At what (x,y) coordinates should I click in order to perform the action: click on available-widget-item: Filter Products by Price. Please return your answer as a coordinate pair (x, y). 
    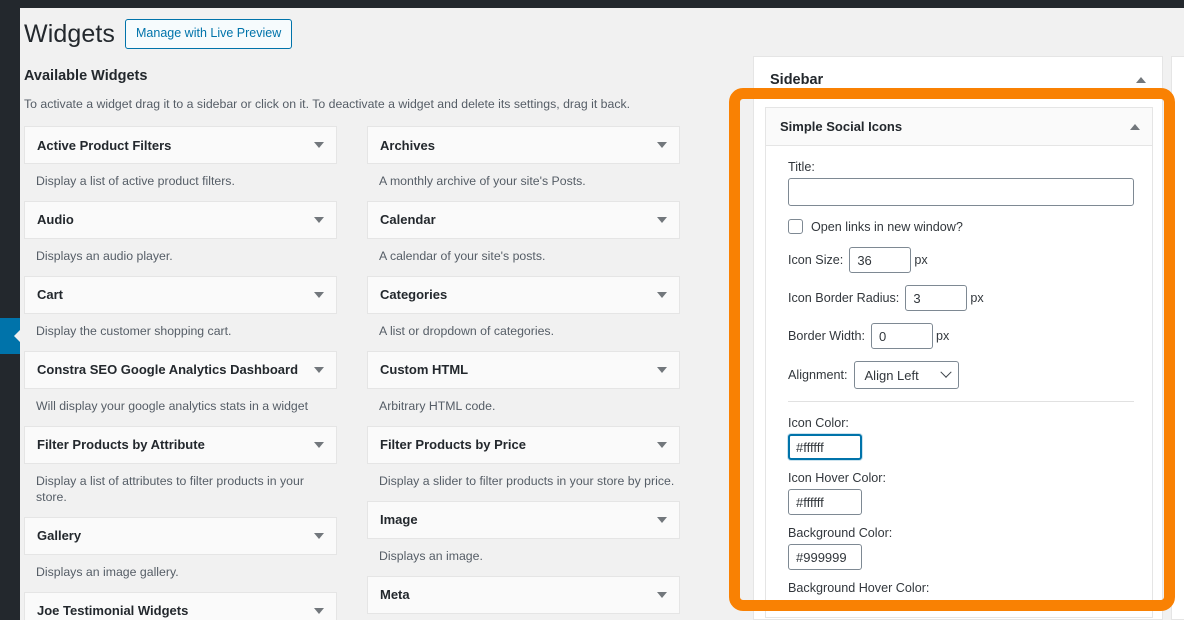
    Looking at the image, I should click on (523, 444).